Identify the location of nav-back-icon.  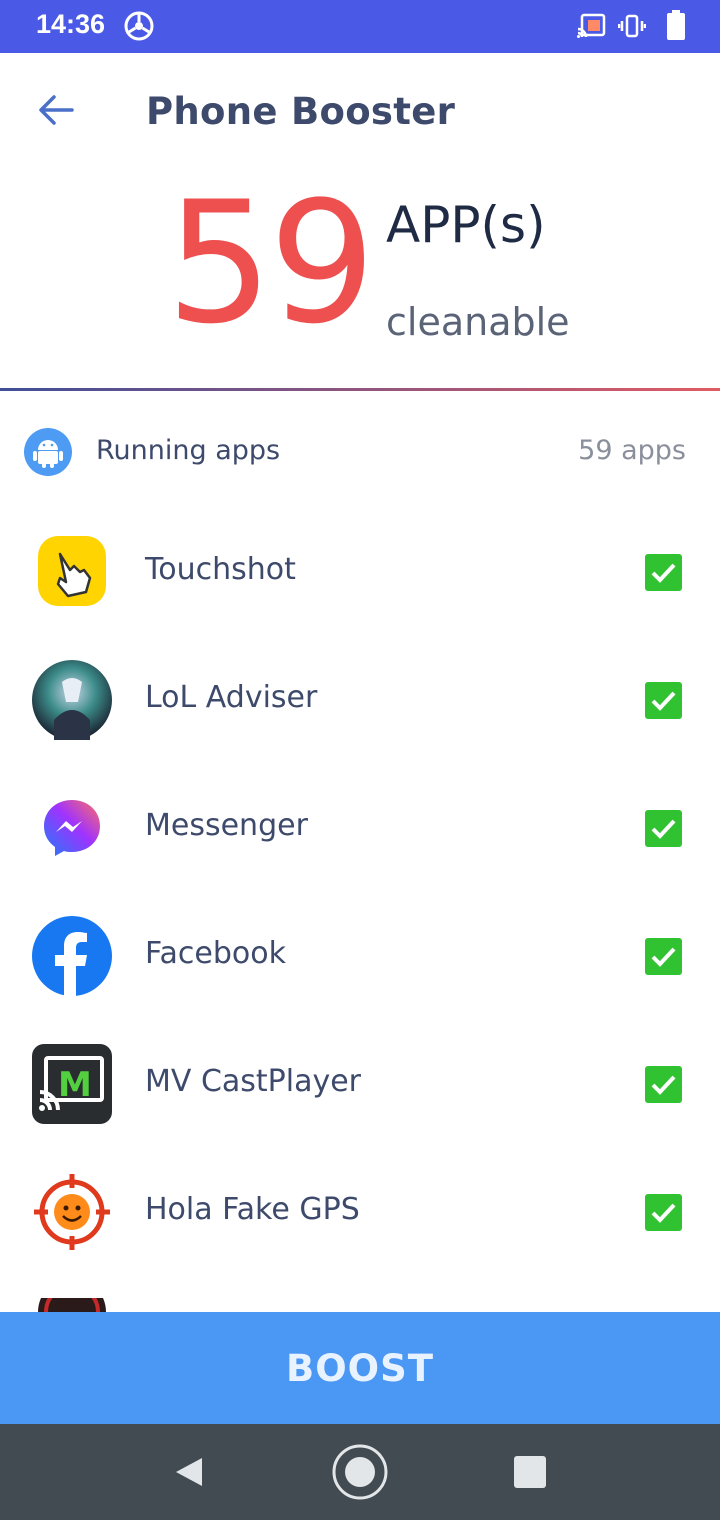
(190, 1472).